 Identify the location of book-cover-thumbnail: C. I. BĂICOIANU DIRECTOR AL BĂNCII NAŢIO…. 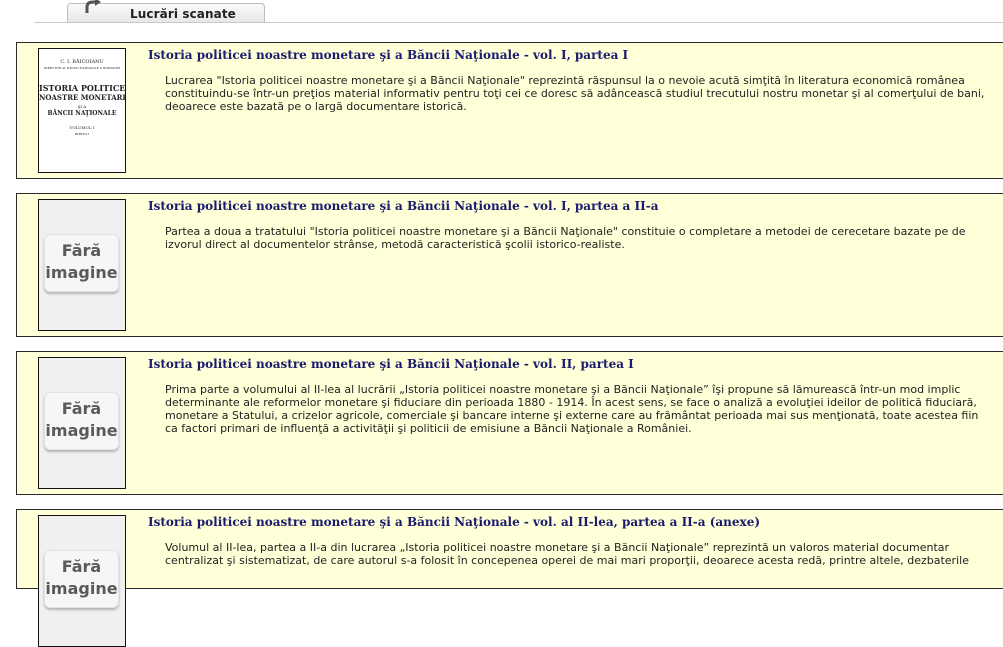
(82, 110).